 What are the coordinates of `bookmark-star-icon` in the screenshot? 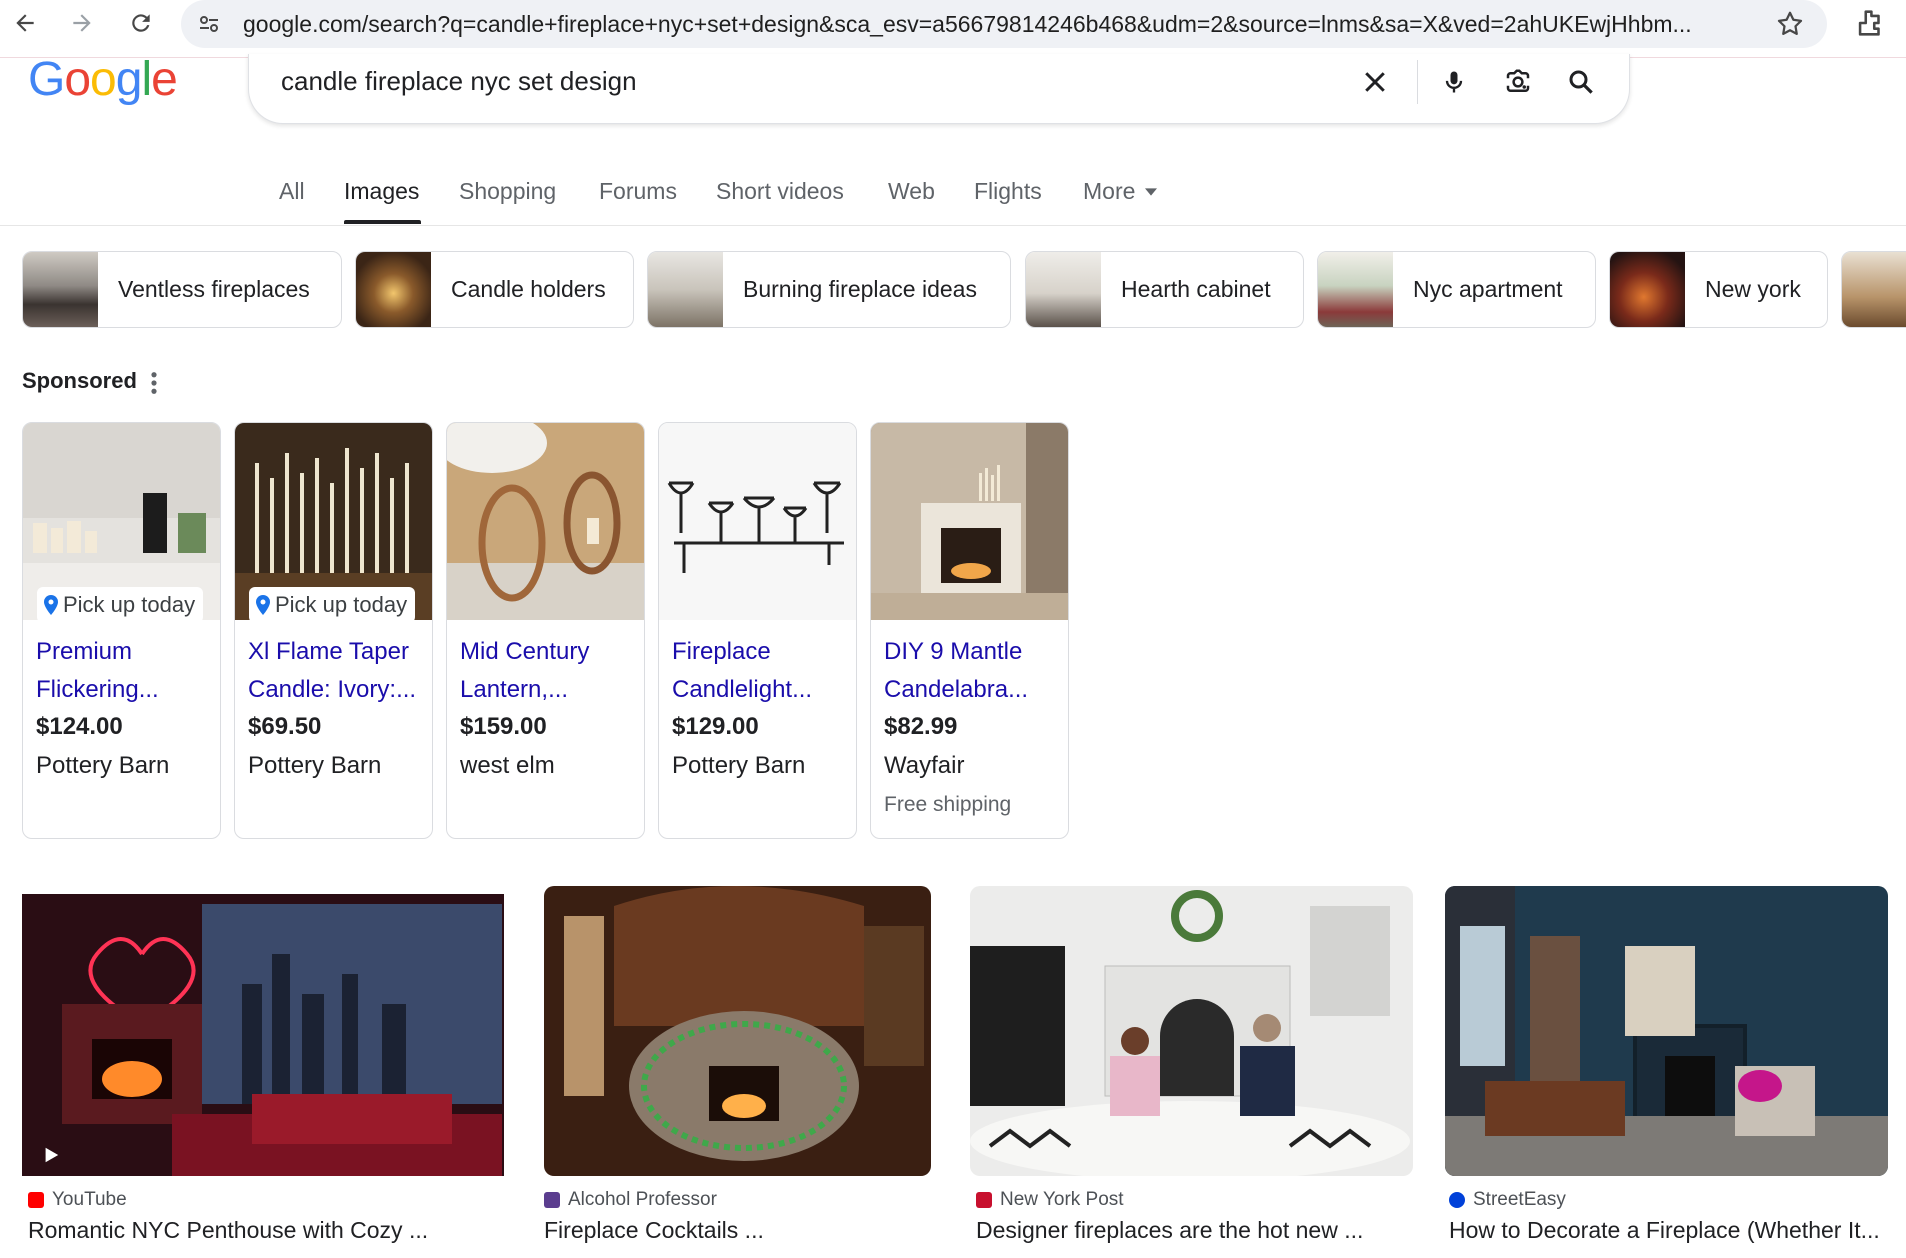 It's located at (1790, 24).